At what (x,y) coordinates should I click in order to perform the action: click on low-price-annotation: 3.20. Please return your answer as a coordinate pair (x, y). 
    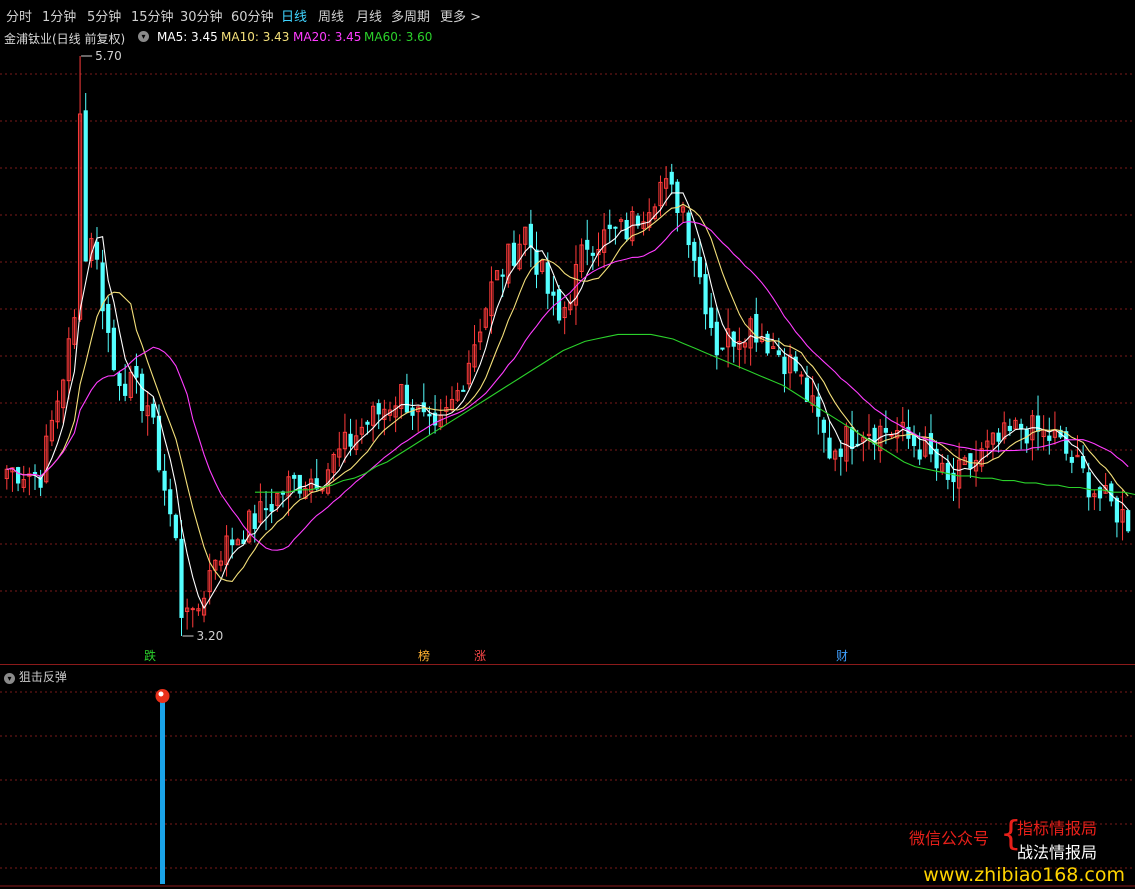
    Looking at the image, I should click on (203, 636).